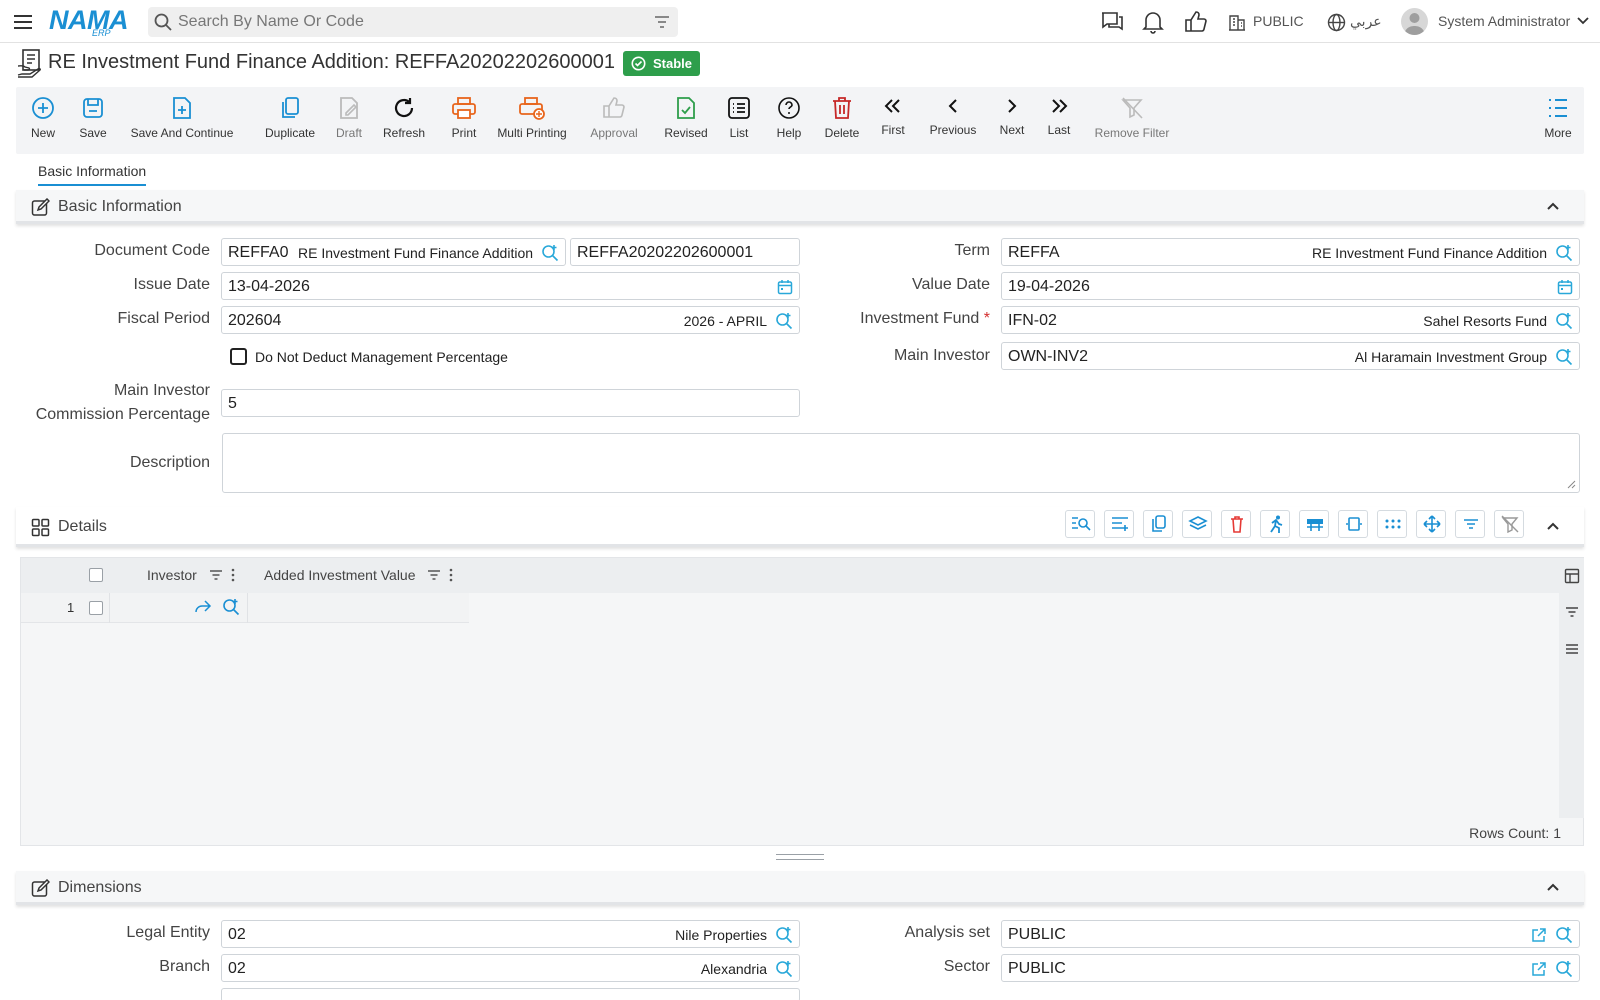  What do you see at coordinates (510, 968) in the screenshot?
I see `branch-field: 02 Alexandria` at bounding box center [510, 968].